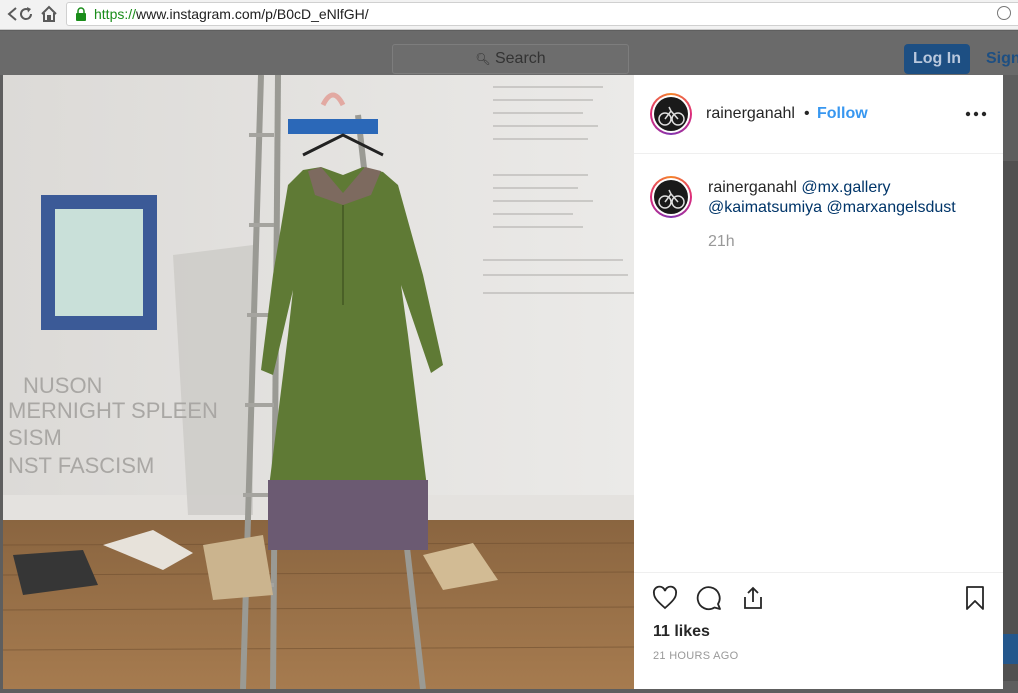 The image size is (1018, 693). I want to click on signup-link: Sign, so click(1002, 59).